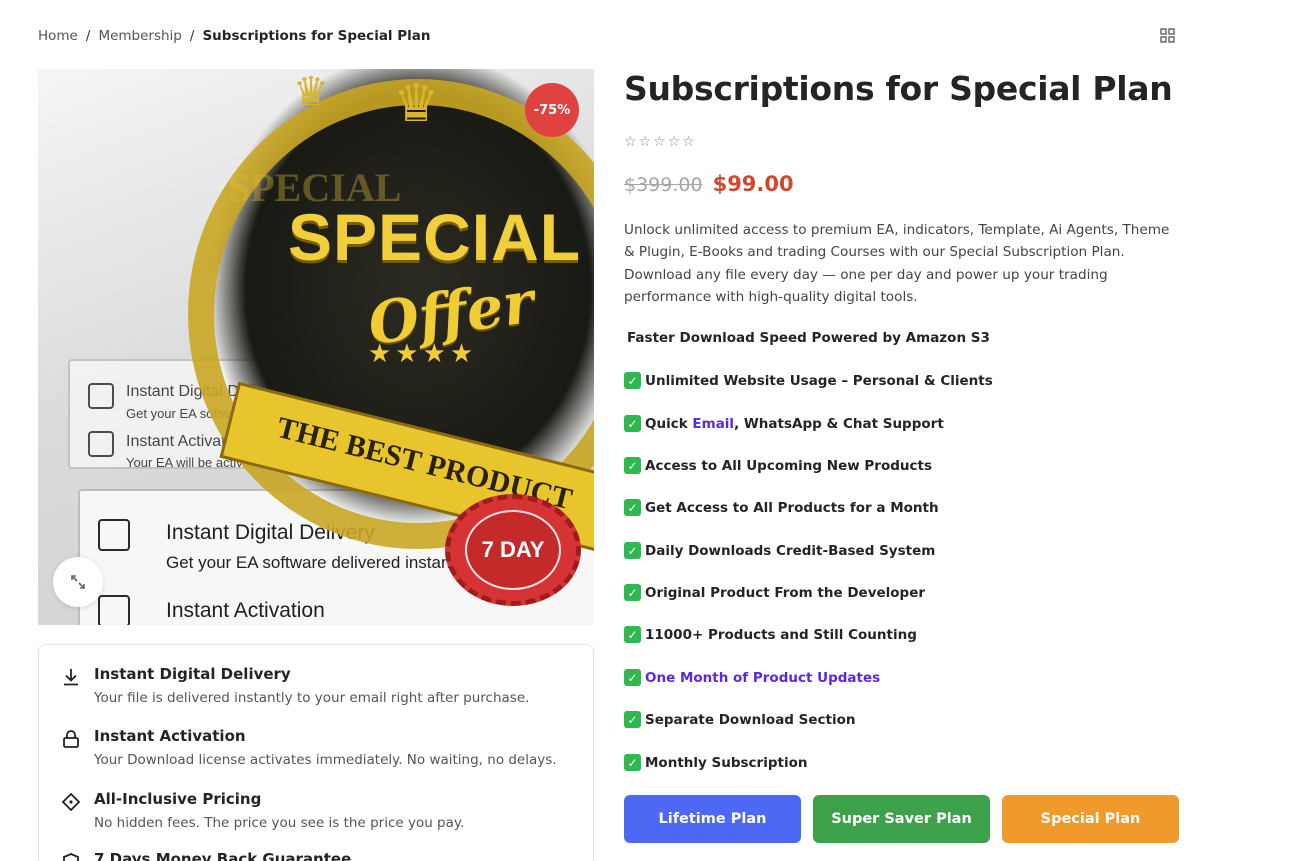  I want to click on breadcrumb-home: Home, so click(58, 36).